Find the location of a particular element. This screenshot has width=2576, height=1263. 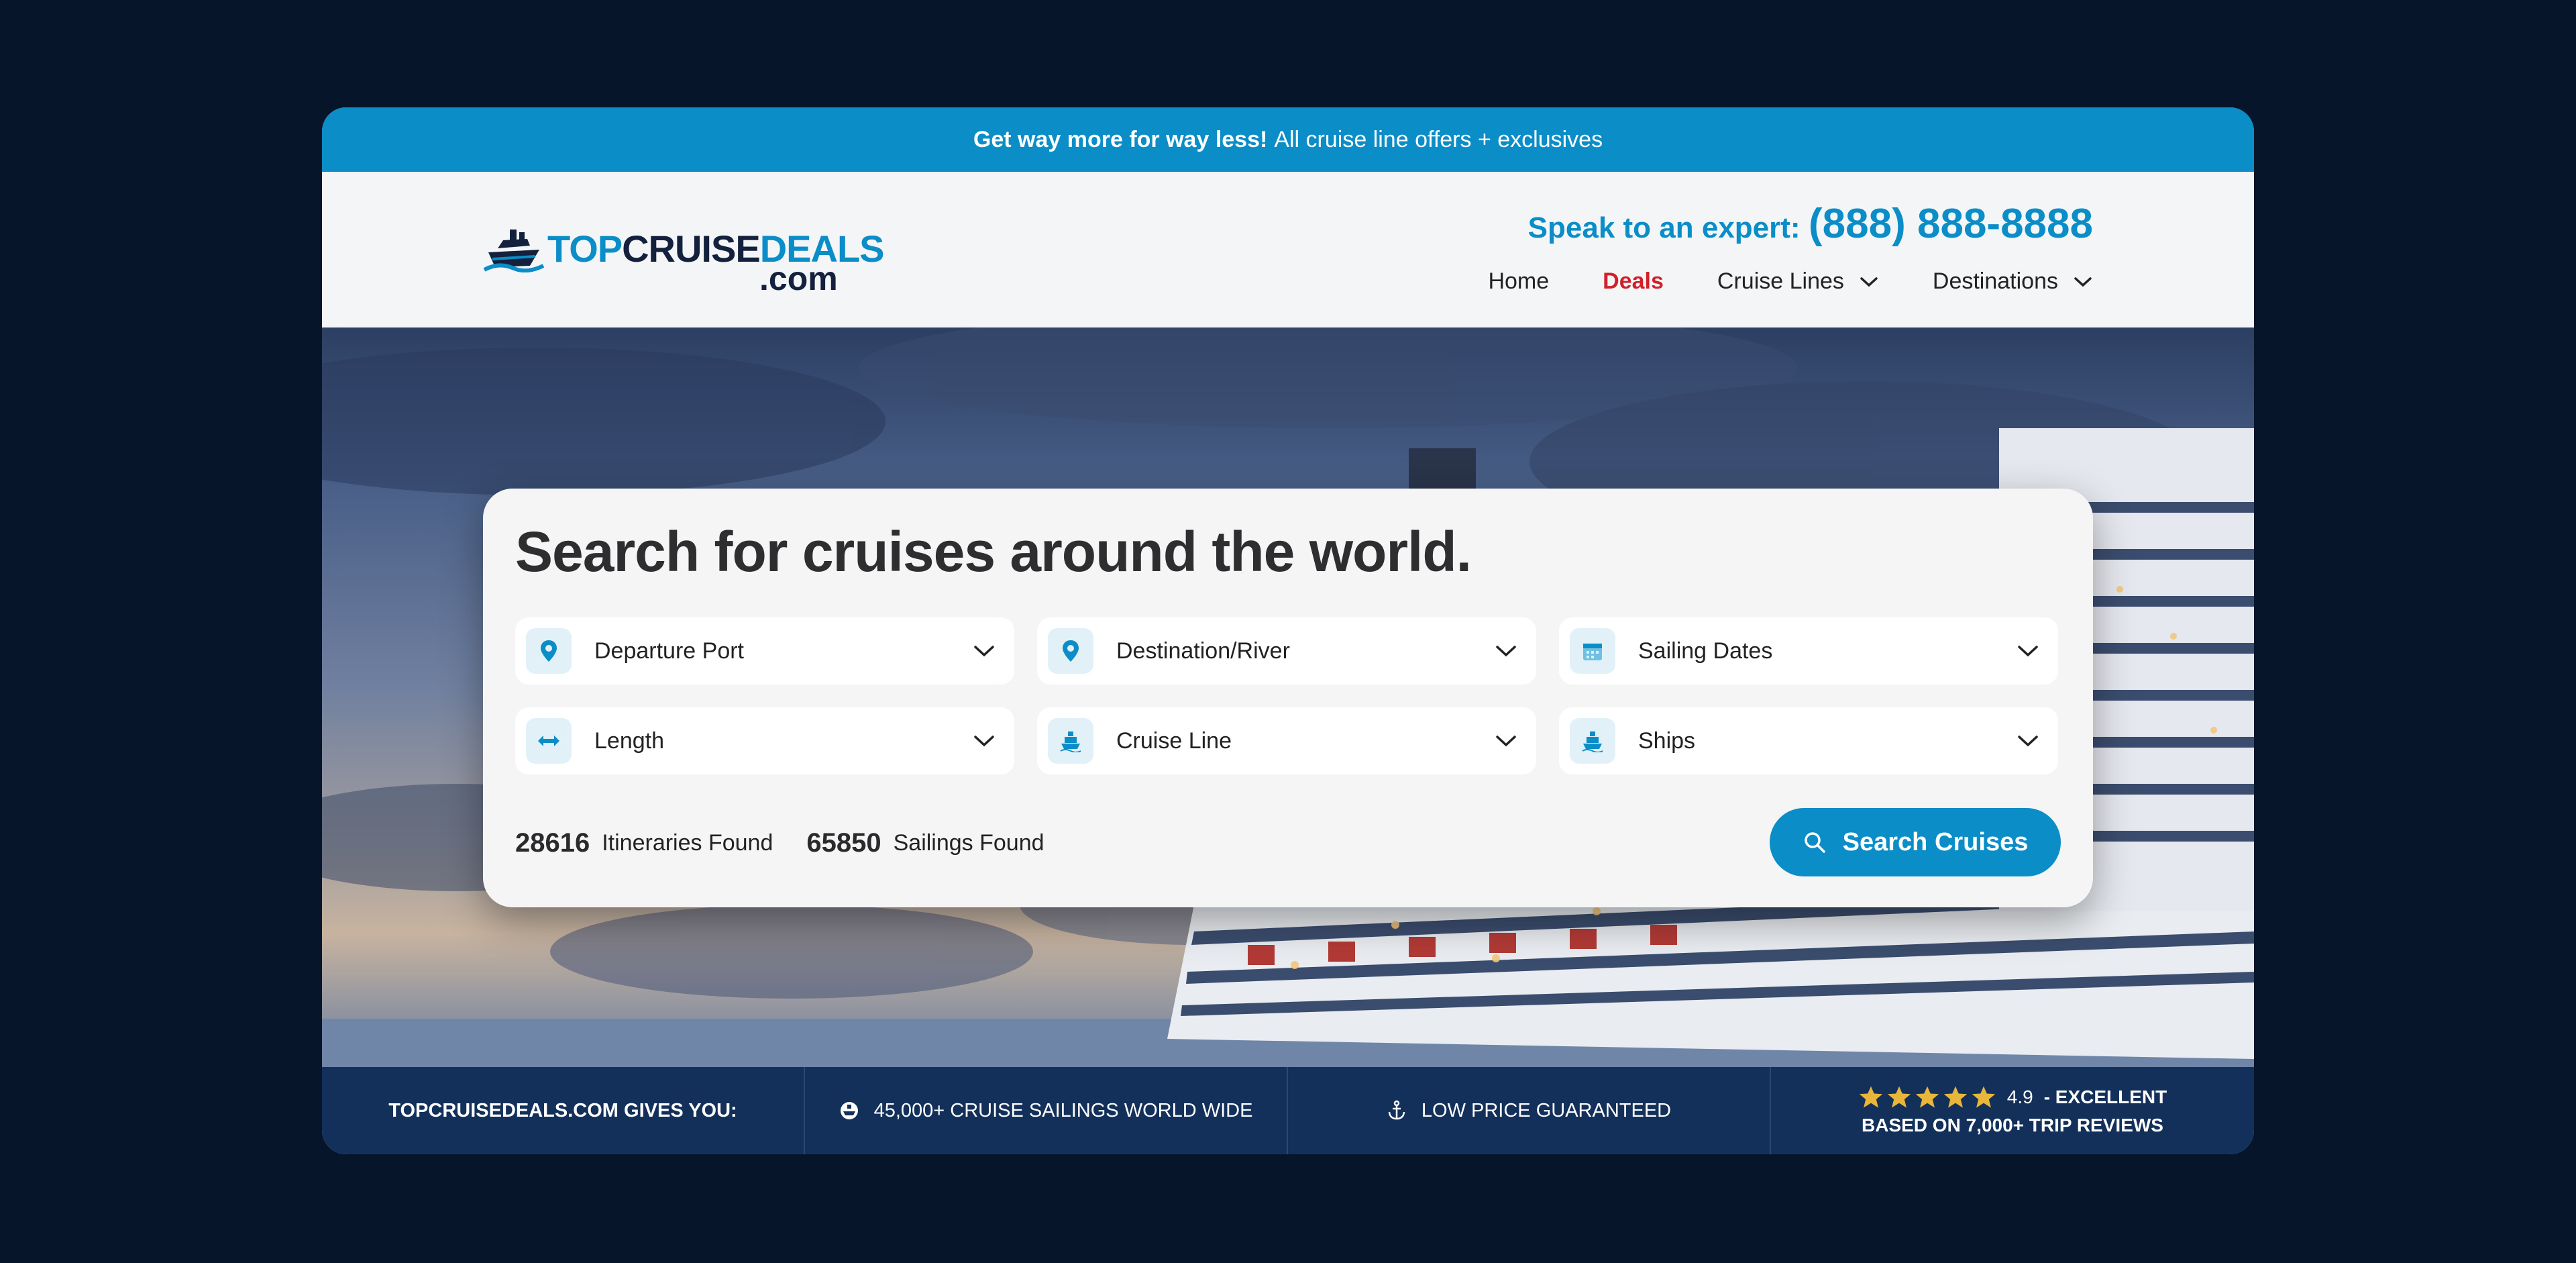

benefit-sailings: 45,000+ CRUISE SAILINGS WORLD WIDE is located at coordinates (1046, 1110).